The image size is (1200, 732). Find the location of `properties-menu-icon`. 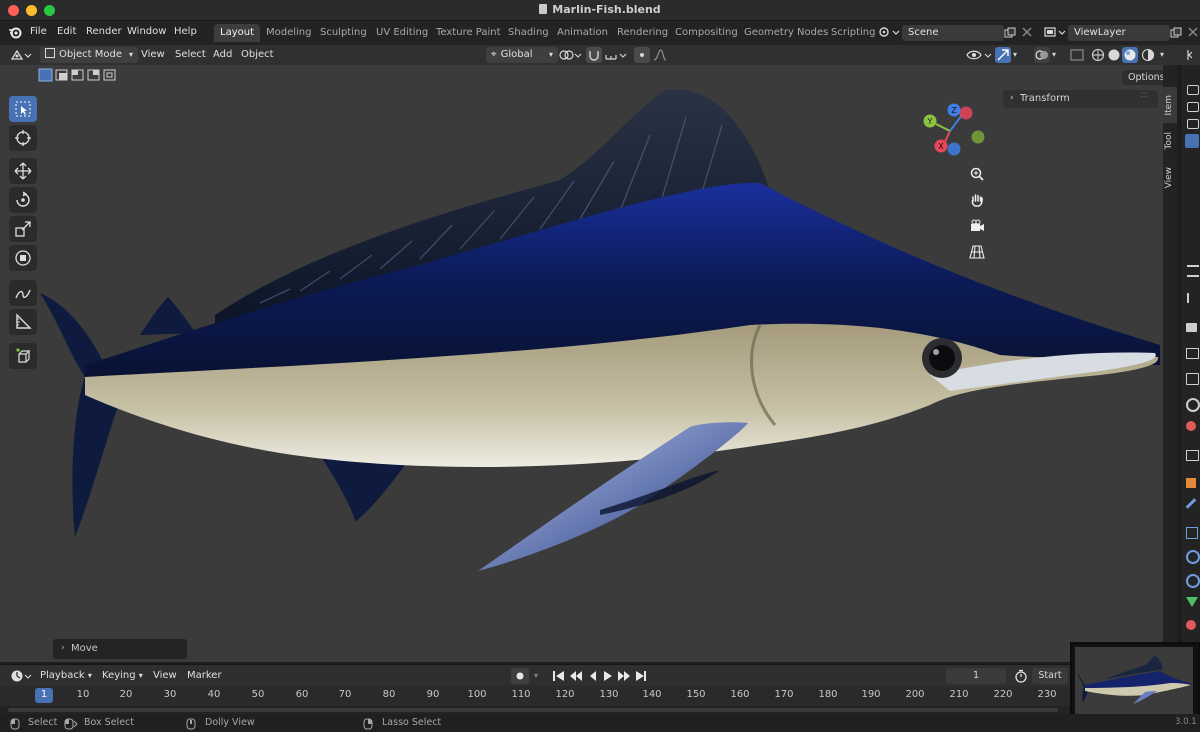

properties-menu-icon is located at coordinates (1193, 271).